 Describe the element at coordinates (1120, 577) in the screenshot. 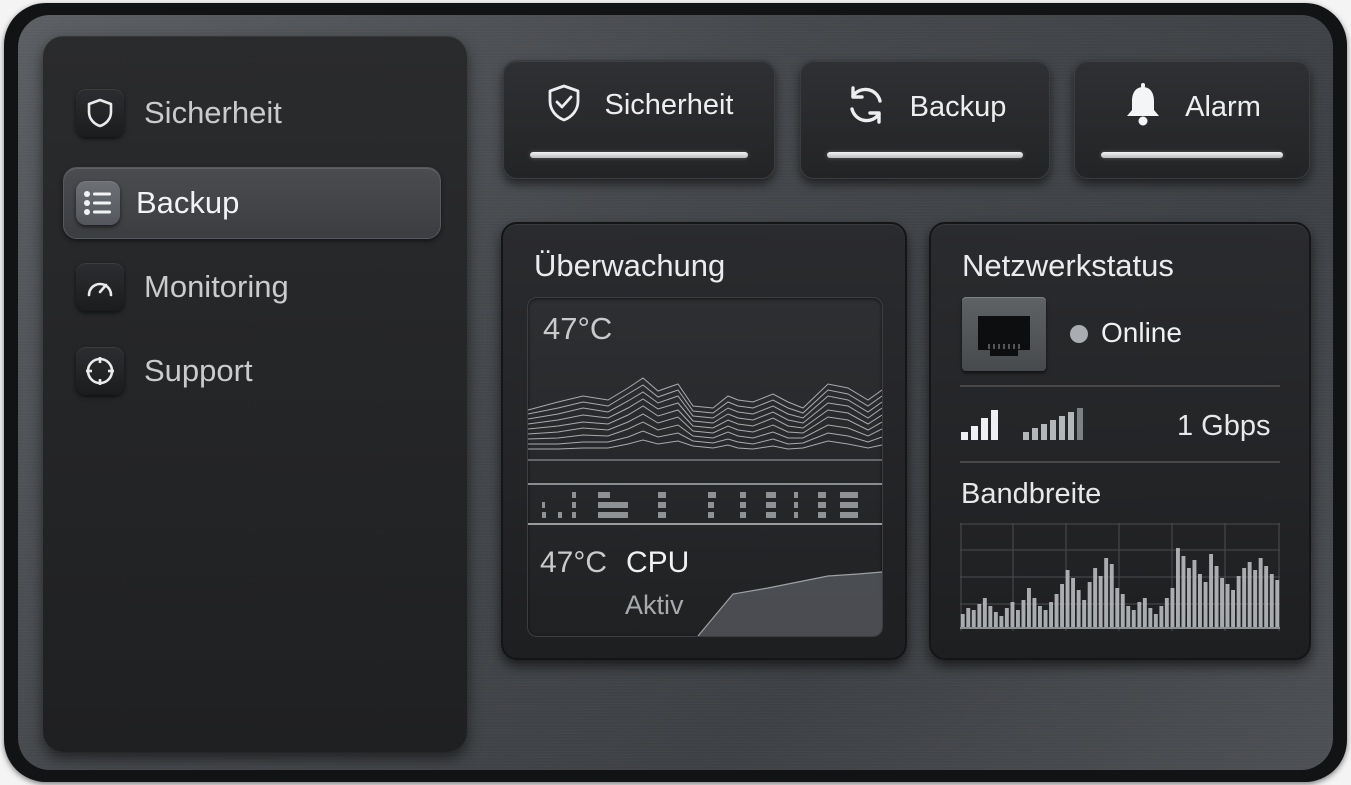

I see `bandwidth-chart` at that location.